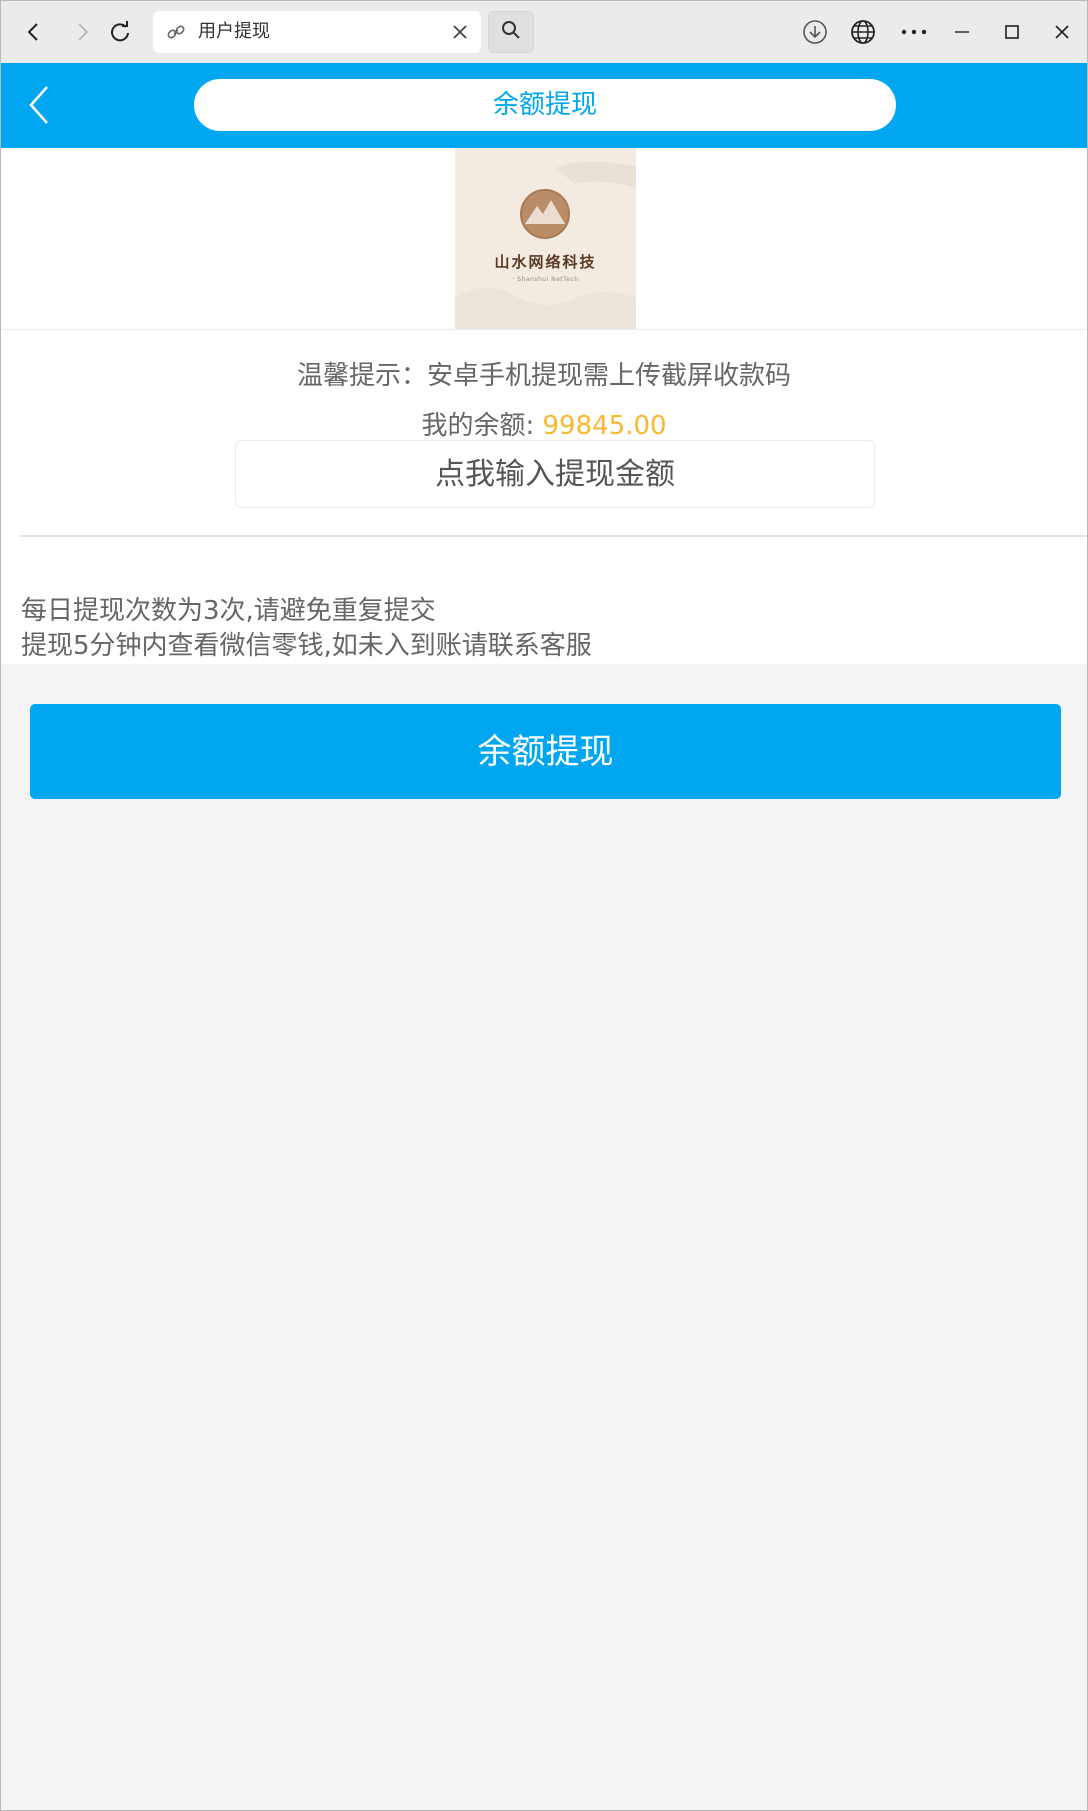  I want to click on back-arrow-icon, so click(34, 32).